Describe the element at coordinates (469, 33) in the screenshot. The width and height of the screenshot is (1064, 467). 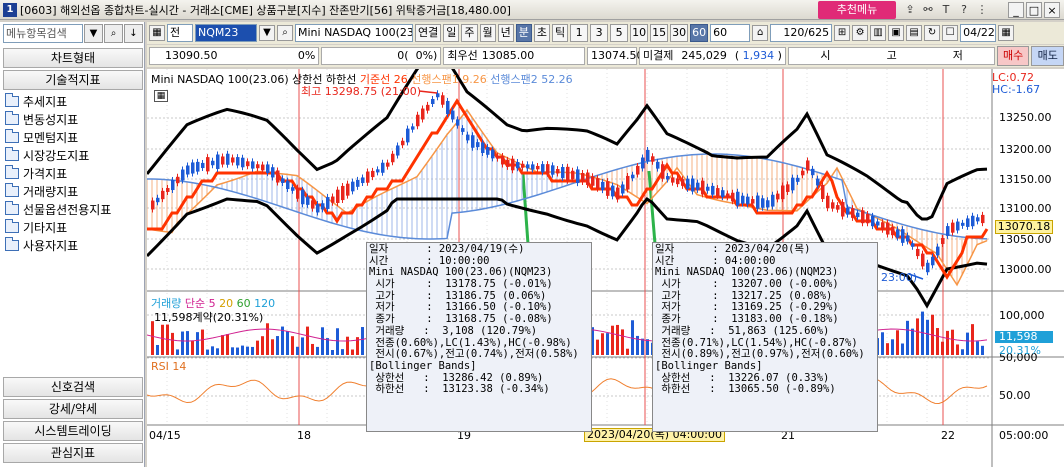
I see `week-button: 주` at that location.